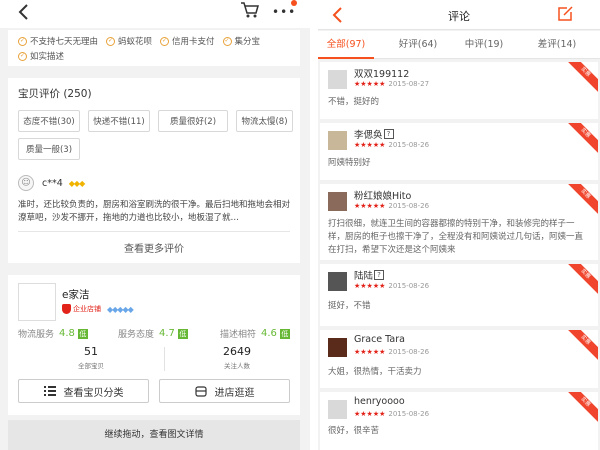  Describe the element at coordinates (64, 42) in the screenshot. I see `service-label: 不支持七天无理由` at that location.